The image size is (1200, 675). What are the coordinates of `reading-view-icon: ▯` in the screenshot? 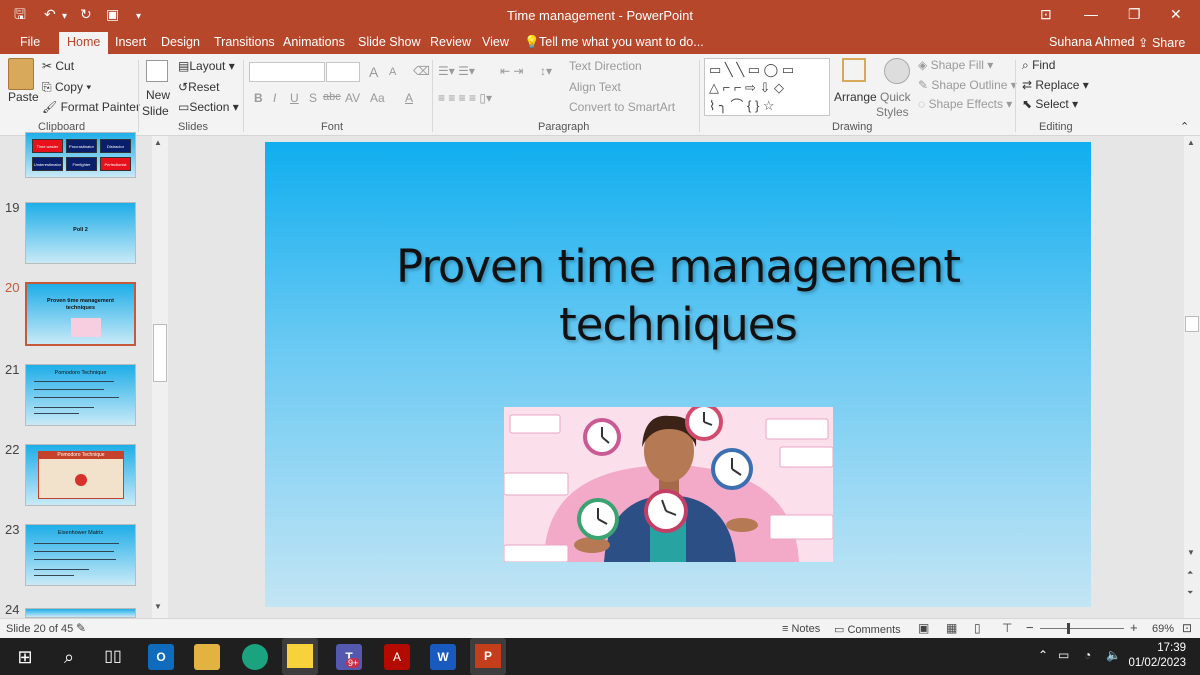 It's located at (977, 628).